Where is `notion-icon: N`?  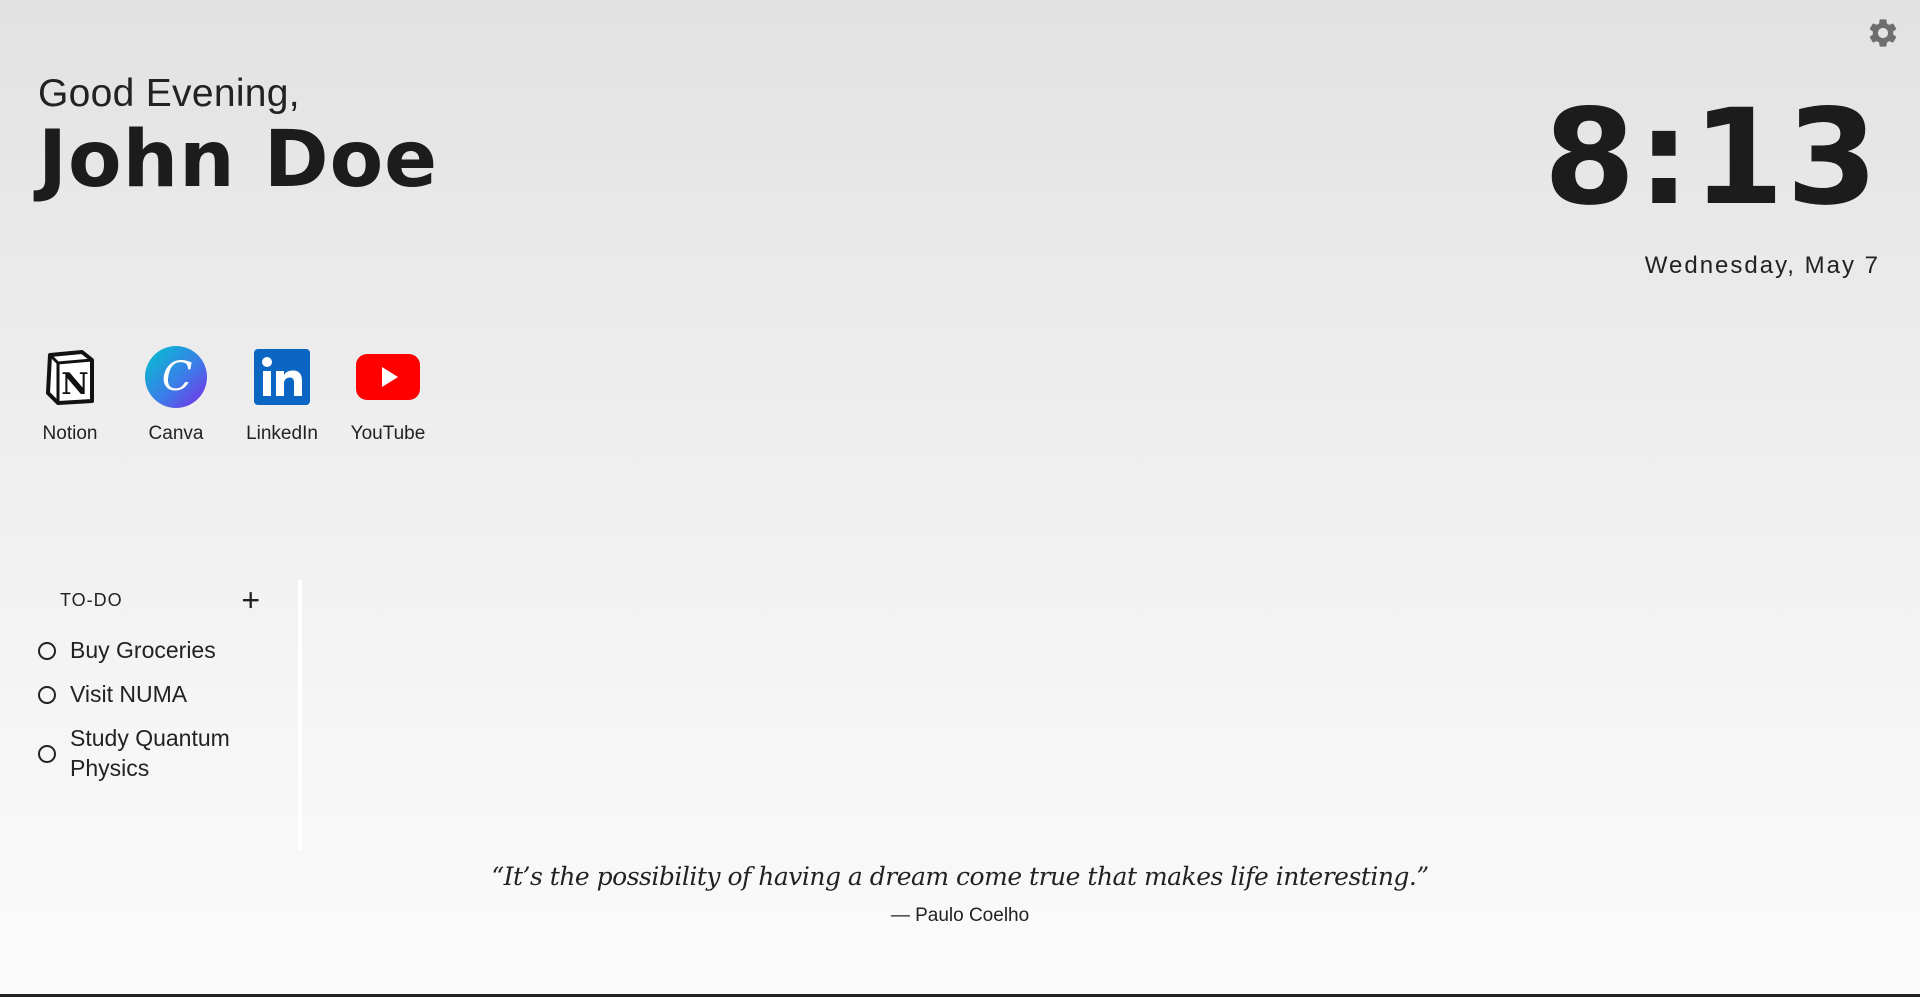 notion-icon: N is located at coordinates (70, 377).